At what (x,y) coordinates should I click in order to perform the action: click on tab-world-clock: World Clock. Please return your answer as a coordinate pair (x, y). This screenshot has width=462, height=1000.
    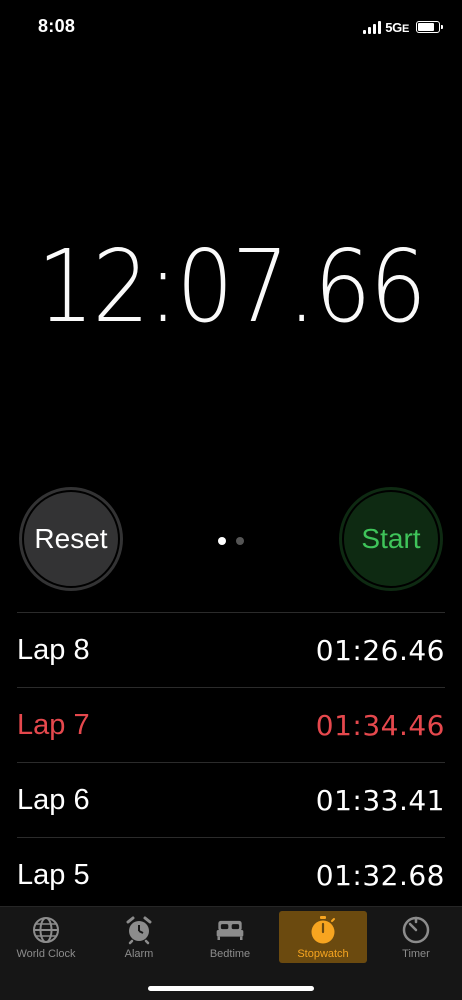
    Looking at the image, I should click on (46, 937).